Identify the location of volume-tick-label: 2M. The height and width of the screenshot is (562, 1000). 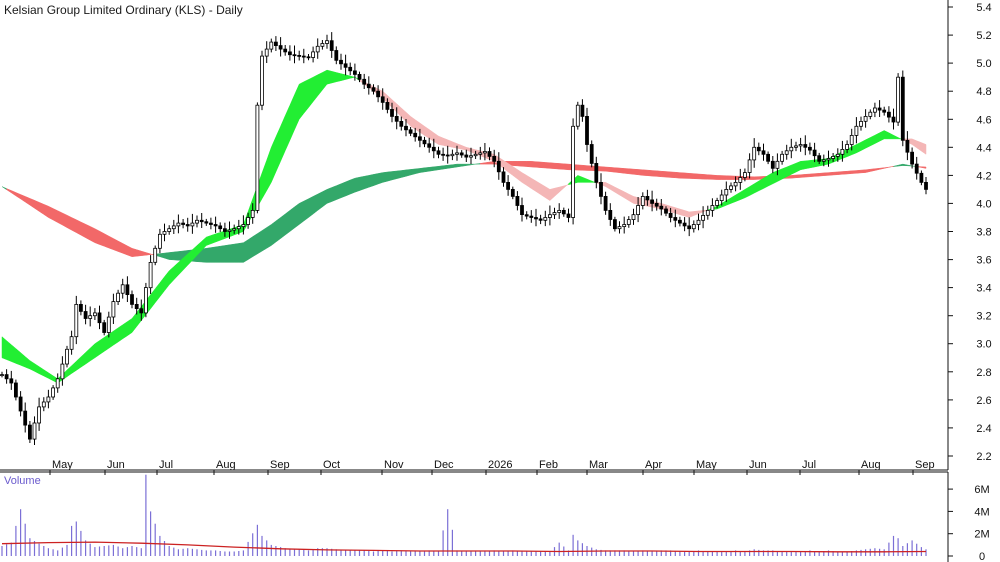
(981, 535).